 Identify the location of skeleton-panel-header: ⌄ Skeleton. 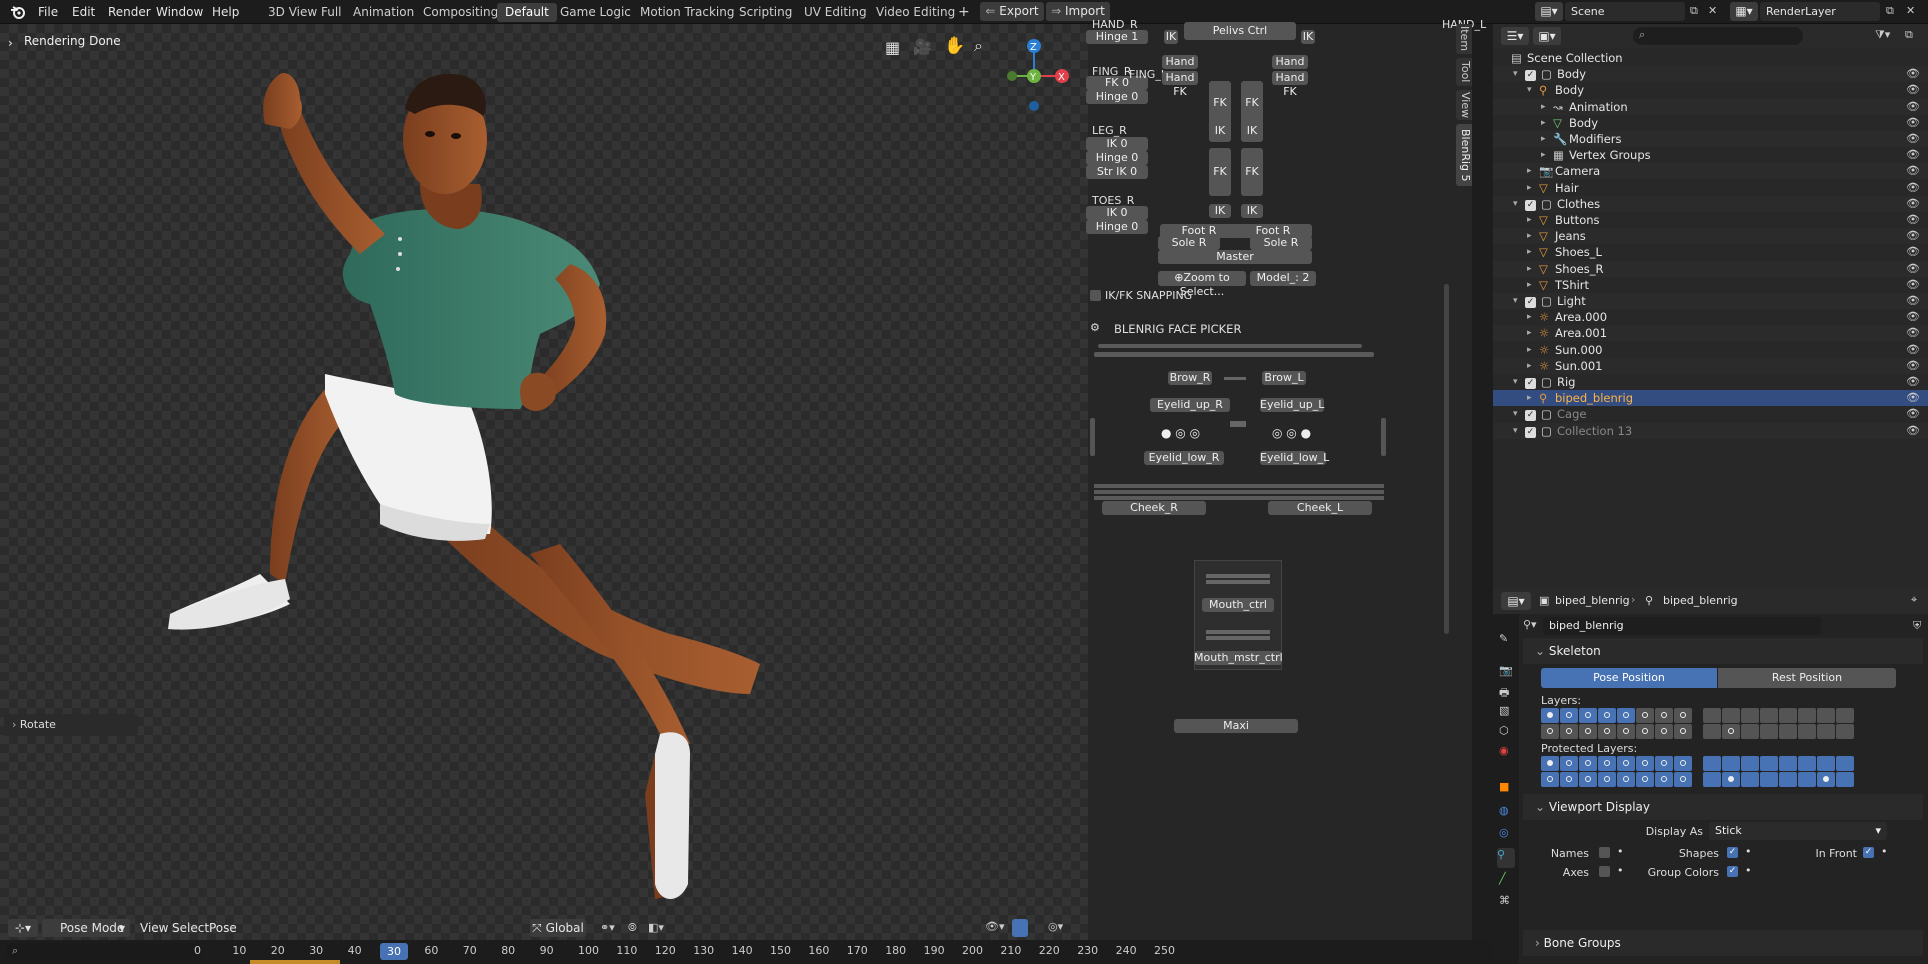
(1723, 651).